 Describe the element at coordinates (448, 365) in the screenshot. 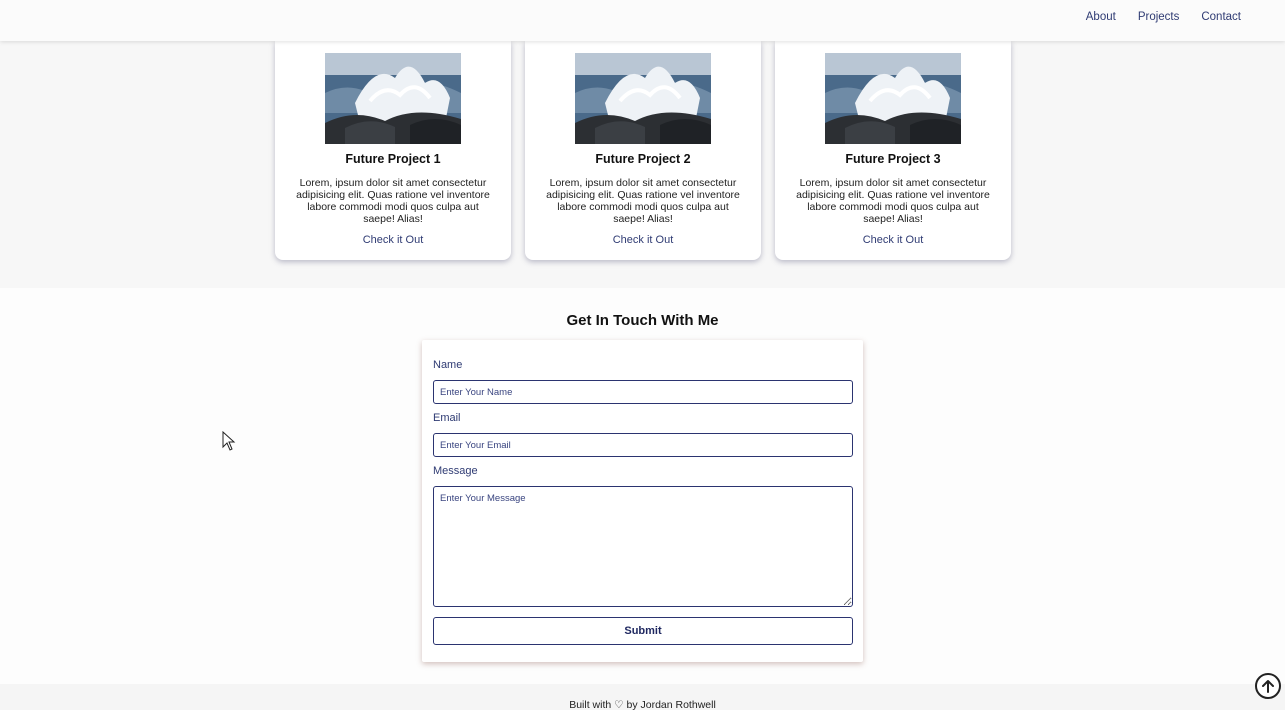

I see `name-label: Name` at that location.